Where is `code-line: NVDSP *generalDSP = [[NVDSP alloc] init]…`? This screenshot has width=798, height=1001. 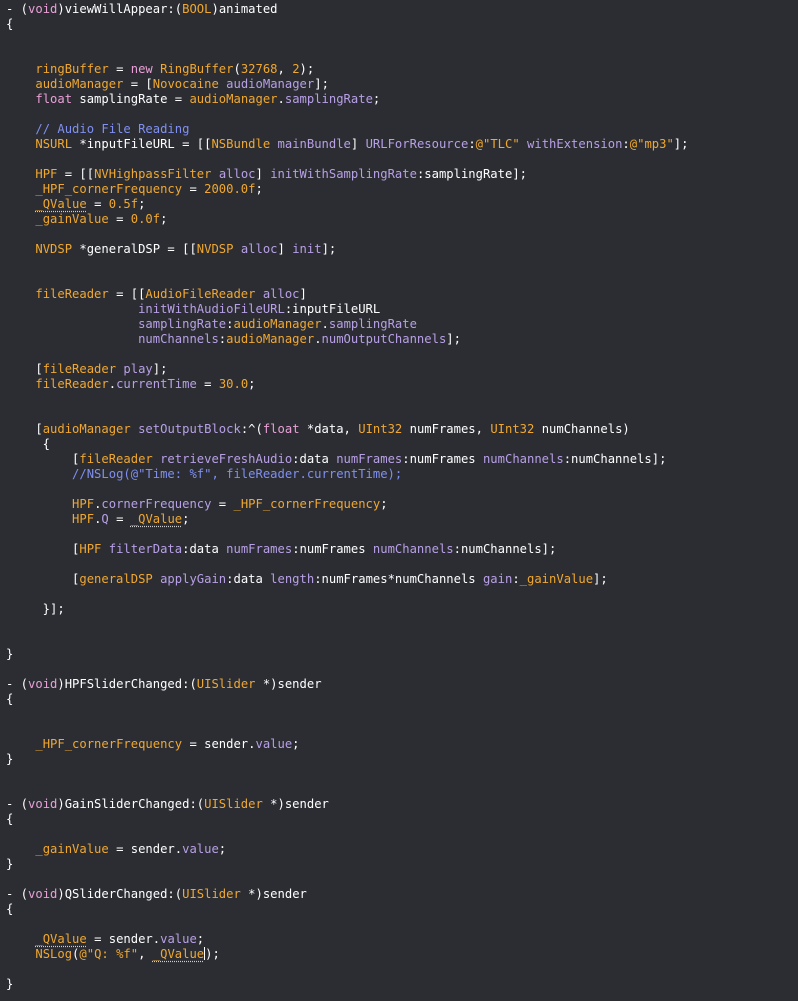
code-line: NVDSP *generalDSP = [[NVDSP alloc] init]… is located at coordinates (402, 249).